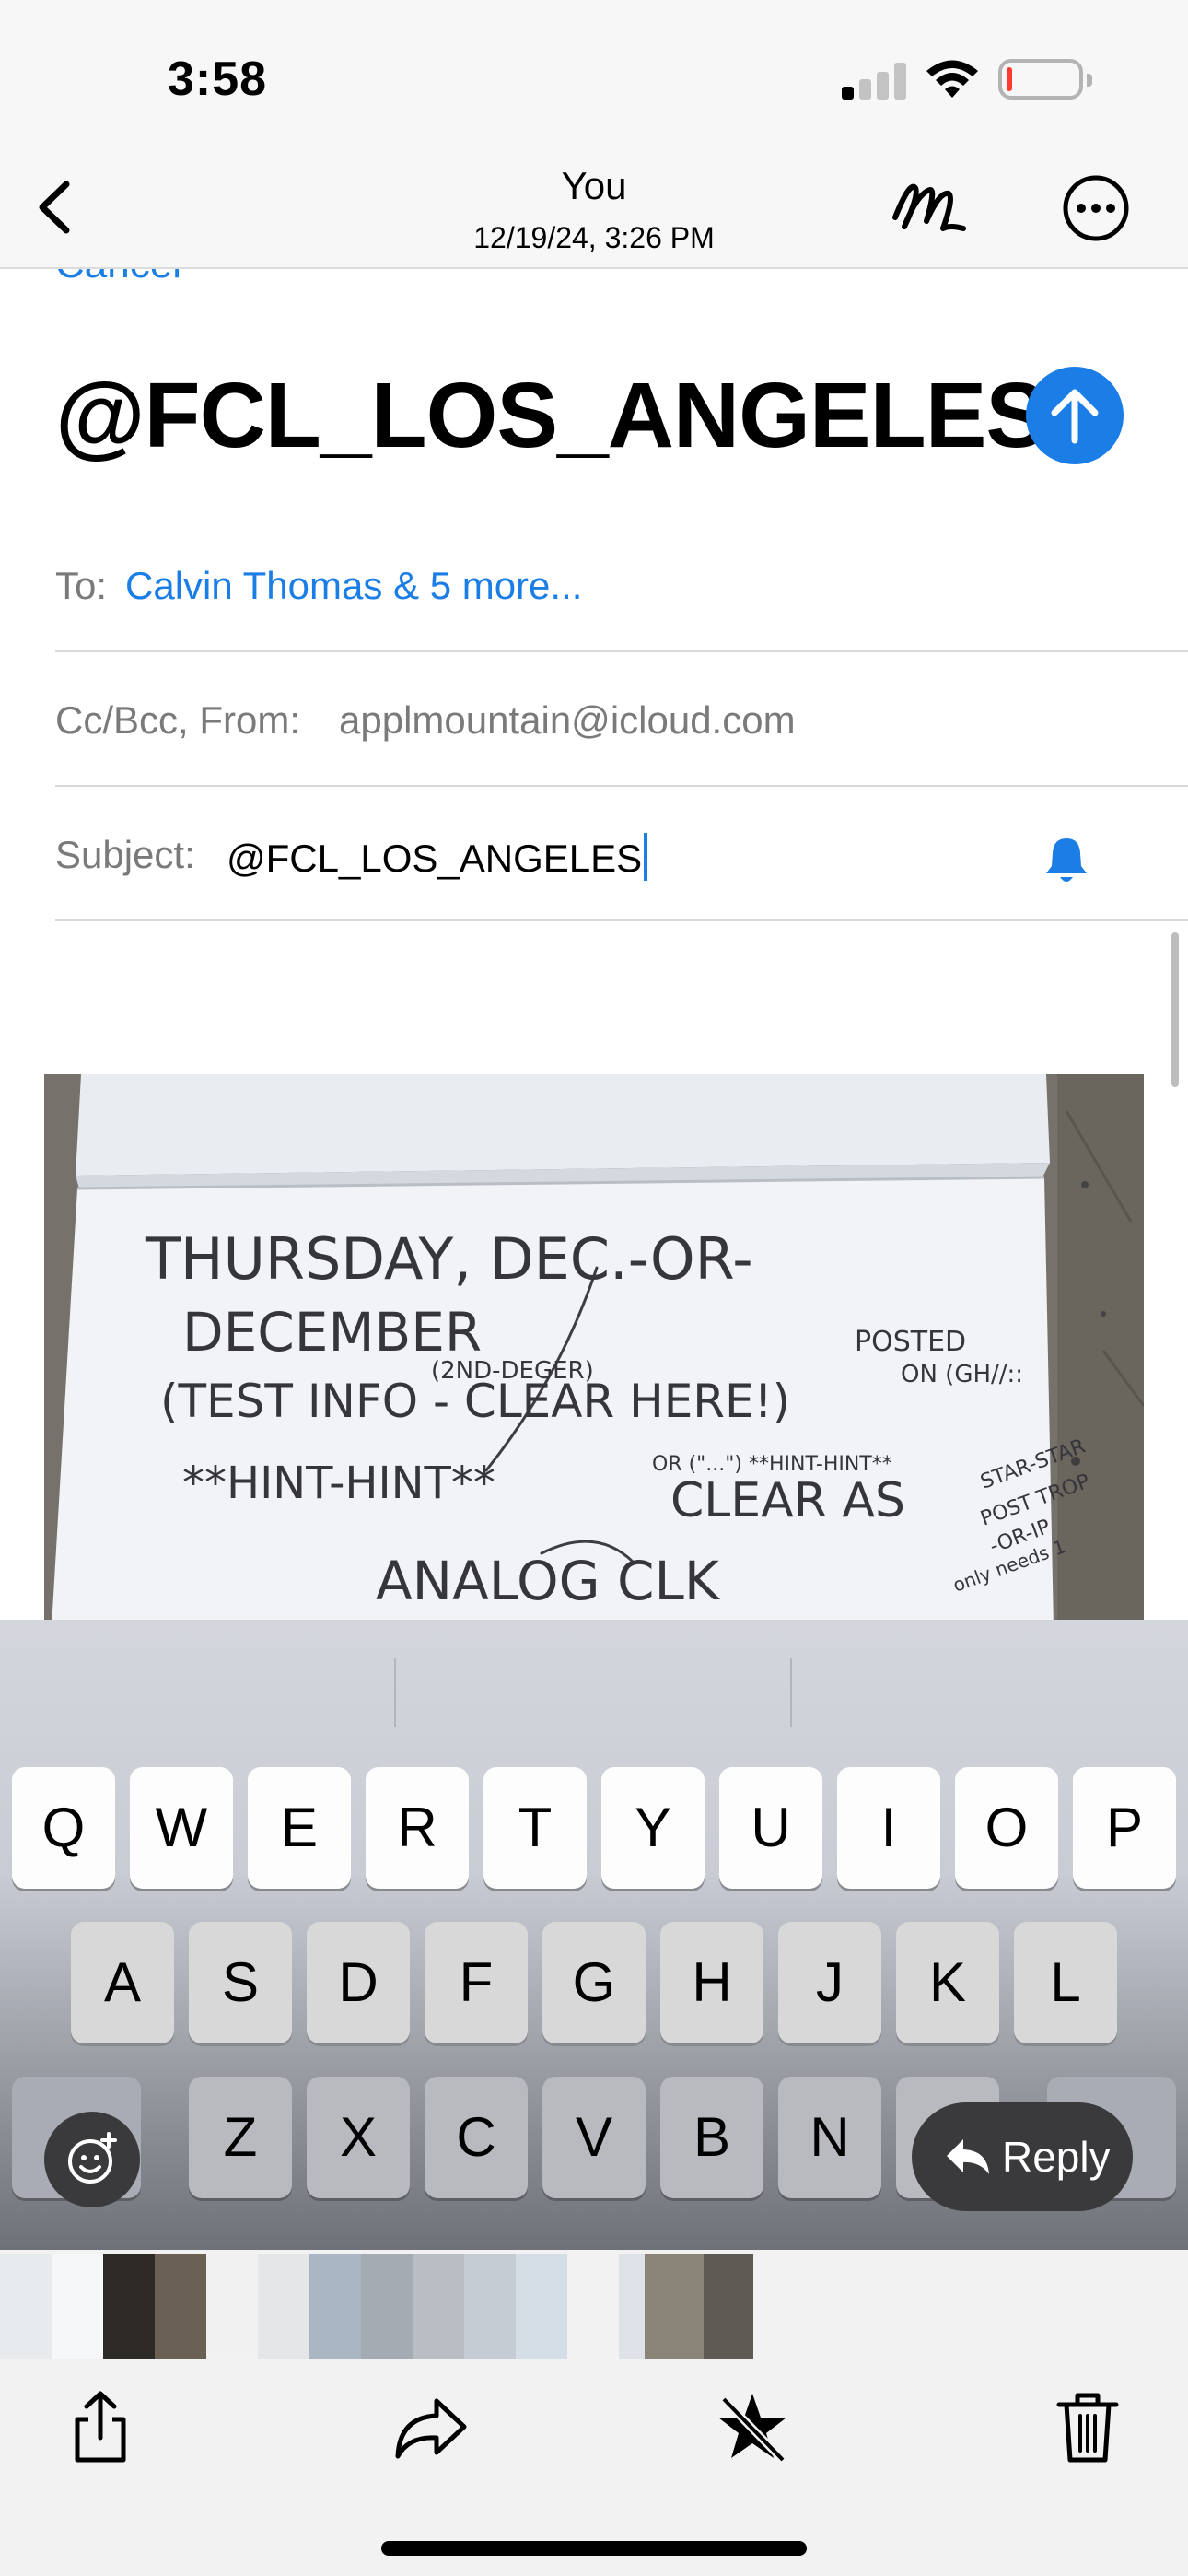 The image size is (1188, 2576). Describe the element at coordinates (874, 81) in the screenshot. I see `cellular-signal-icon` at that location.